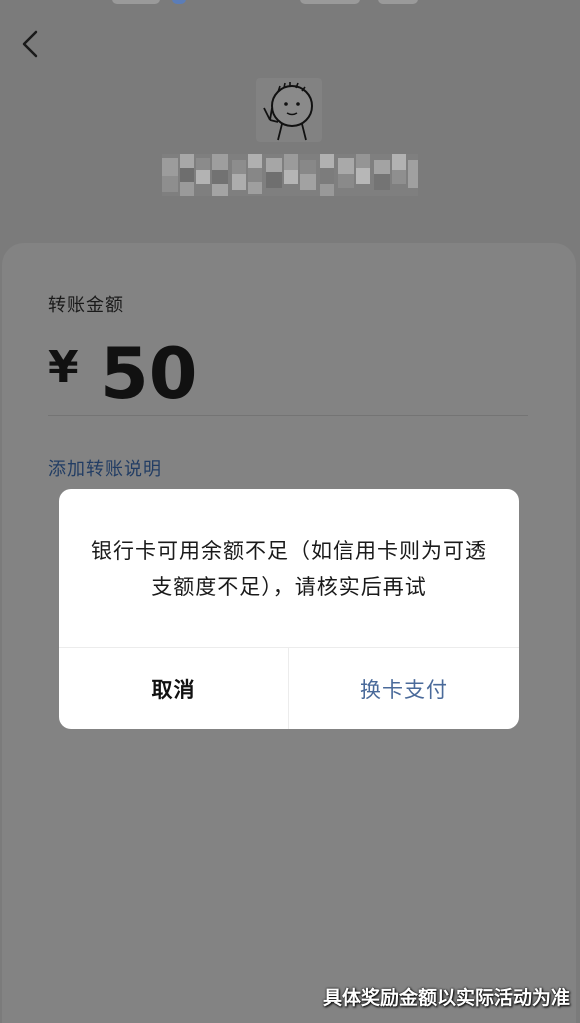  I want to click on switch-card-button: 换卡支付, so click(404, 688).